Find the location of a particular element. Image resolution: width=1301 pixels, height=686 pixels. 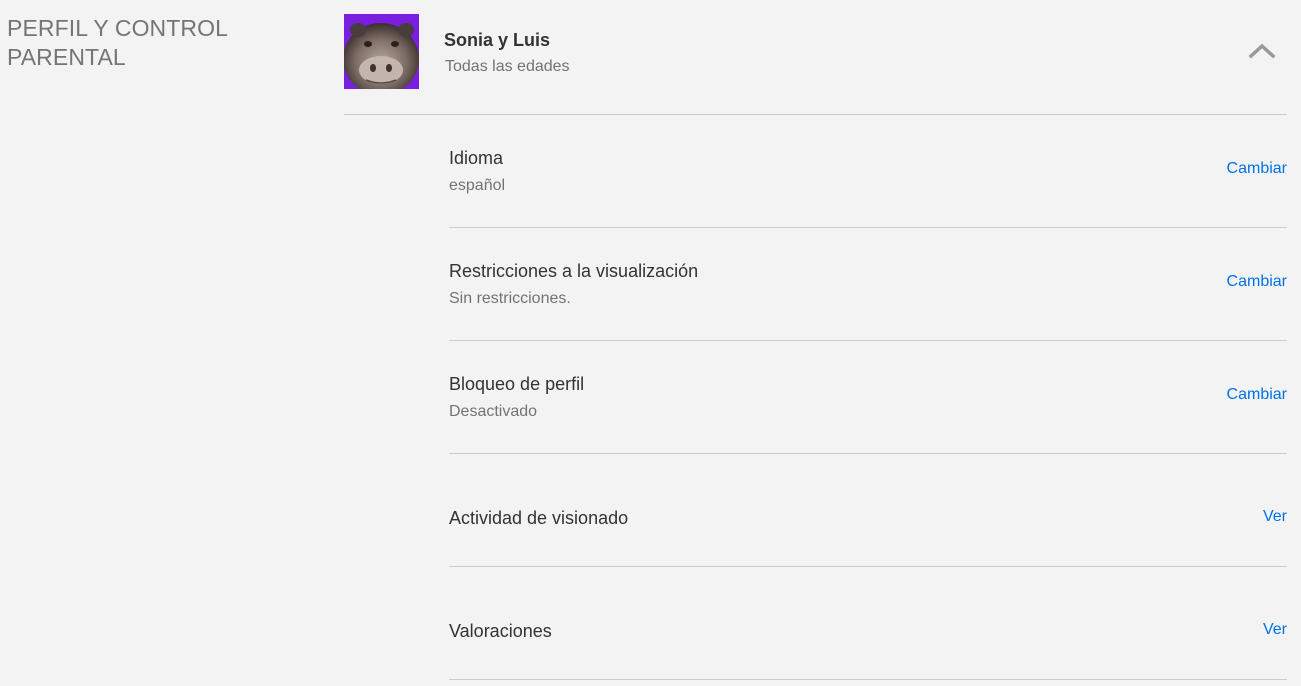

setting-title: Actividad de visionado is located at coordinates (539, 518).